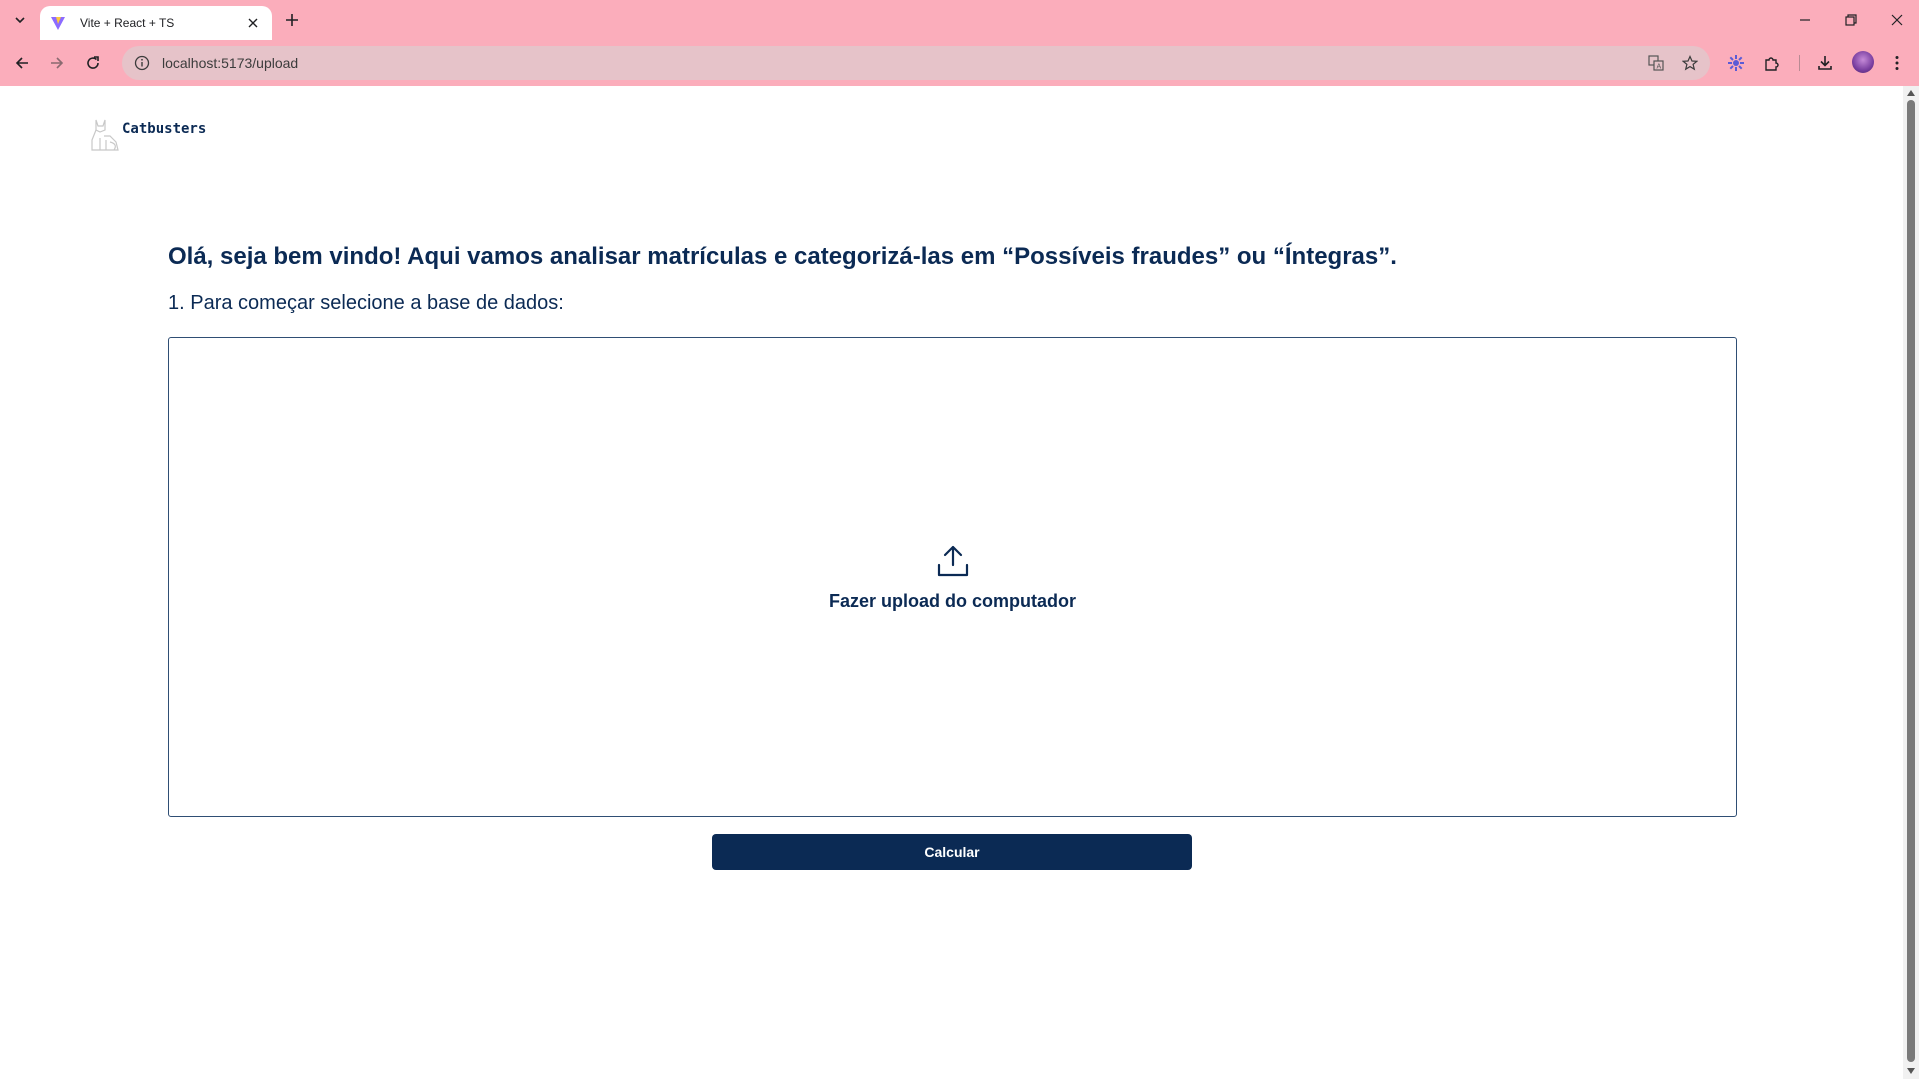  What do you see at coordinates (1736, 63) in the screenshot?
I see `extension-gear-icon` at bounding box center [1736, 63].